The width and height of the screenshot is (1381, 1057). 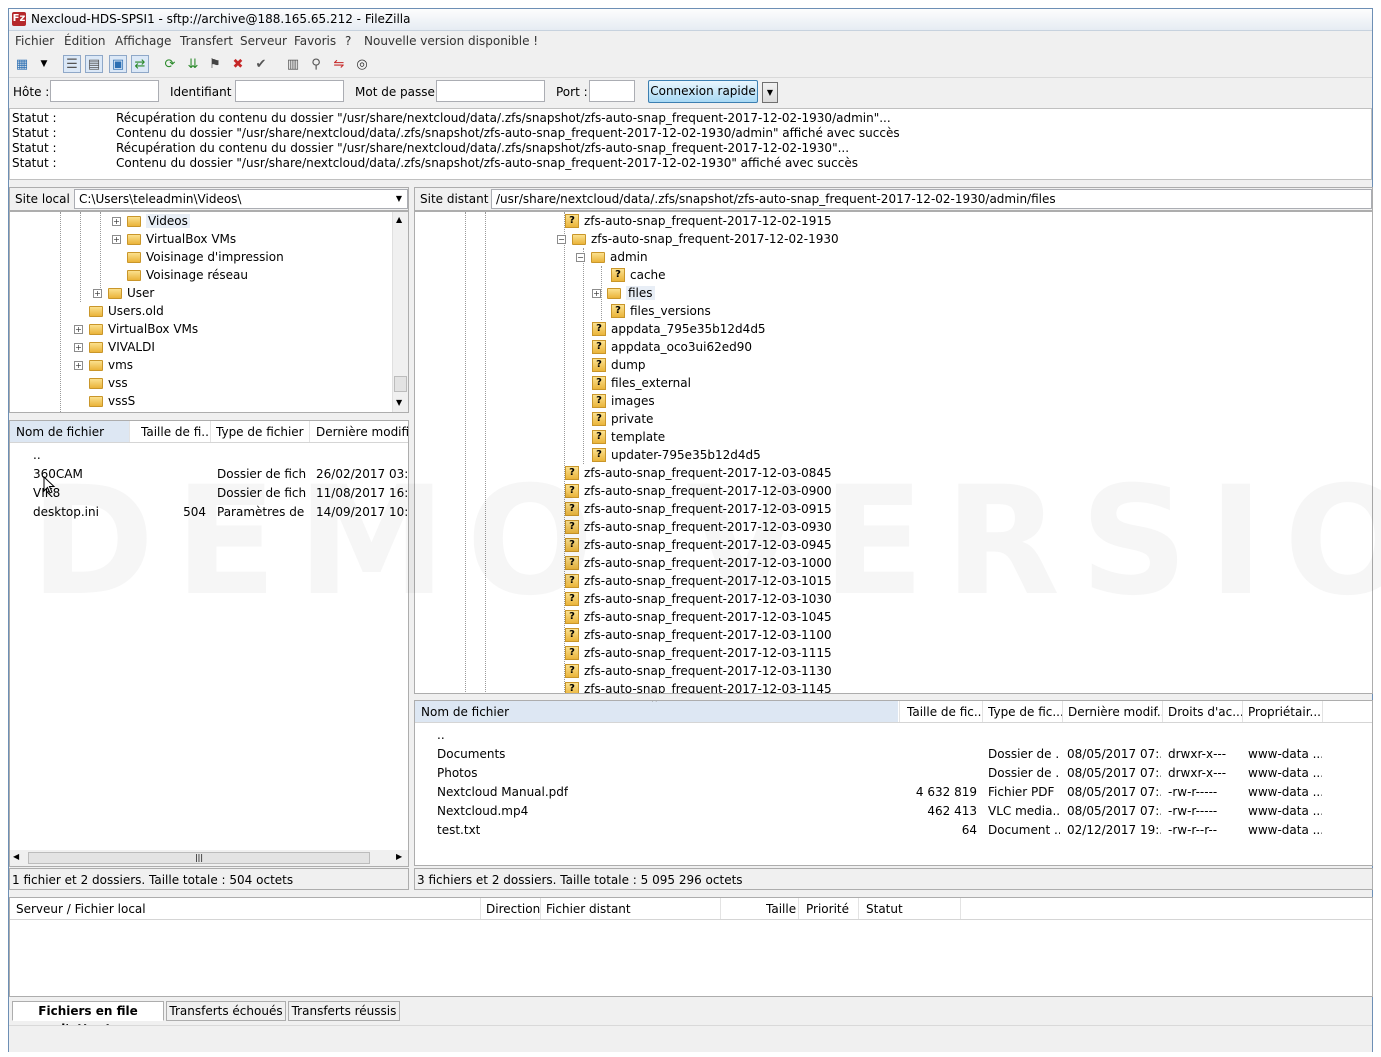 What do you see at coordinates (781, 909) in the screenshot?
I see `column-taille: Taille` at bounding box center [781, 909].